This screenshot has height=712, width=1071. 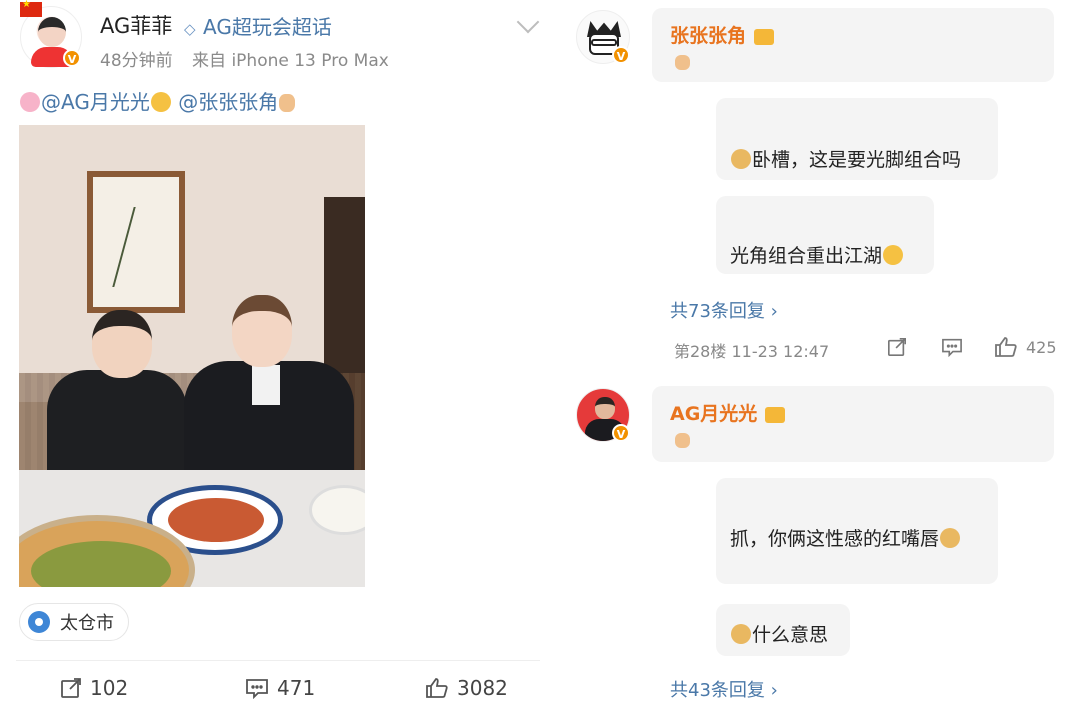 I want to click on location-tag: 太仓市, so click(x=74, y=622).